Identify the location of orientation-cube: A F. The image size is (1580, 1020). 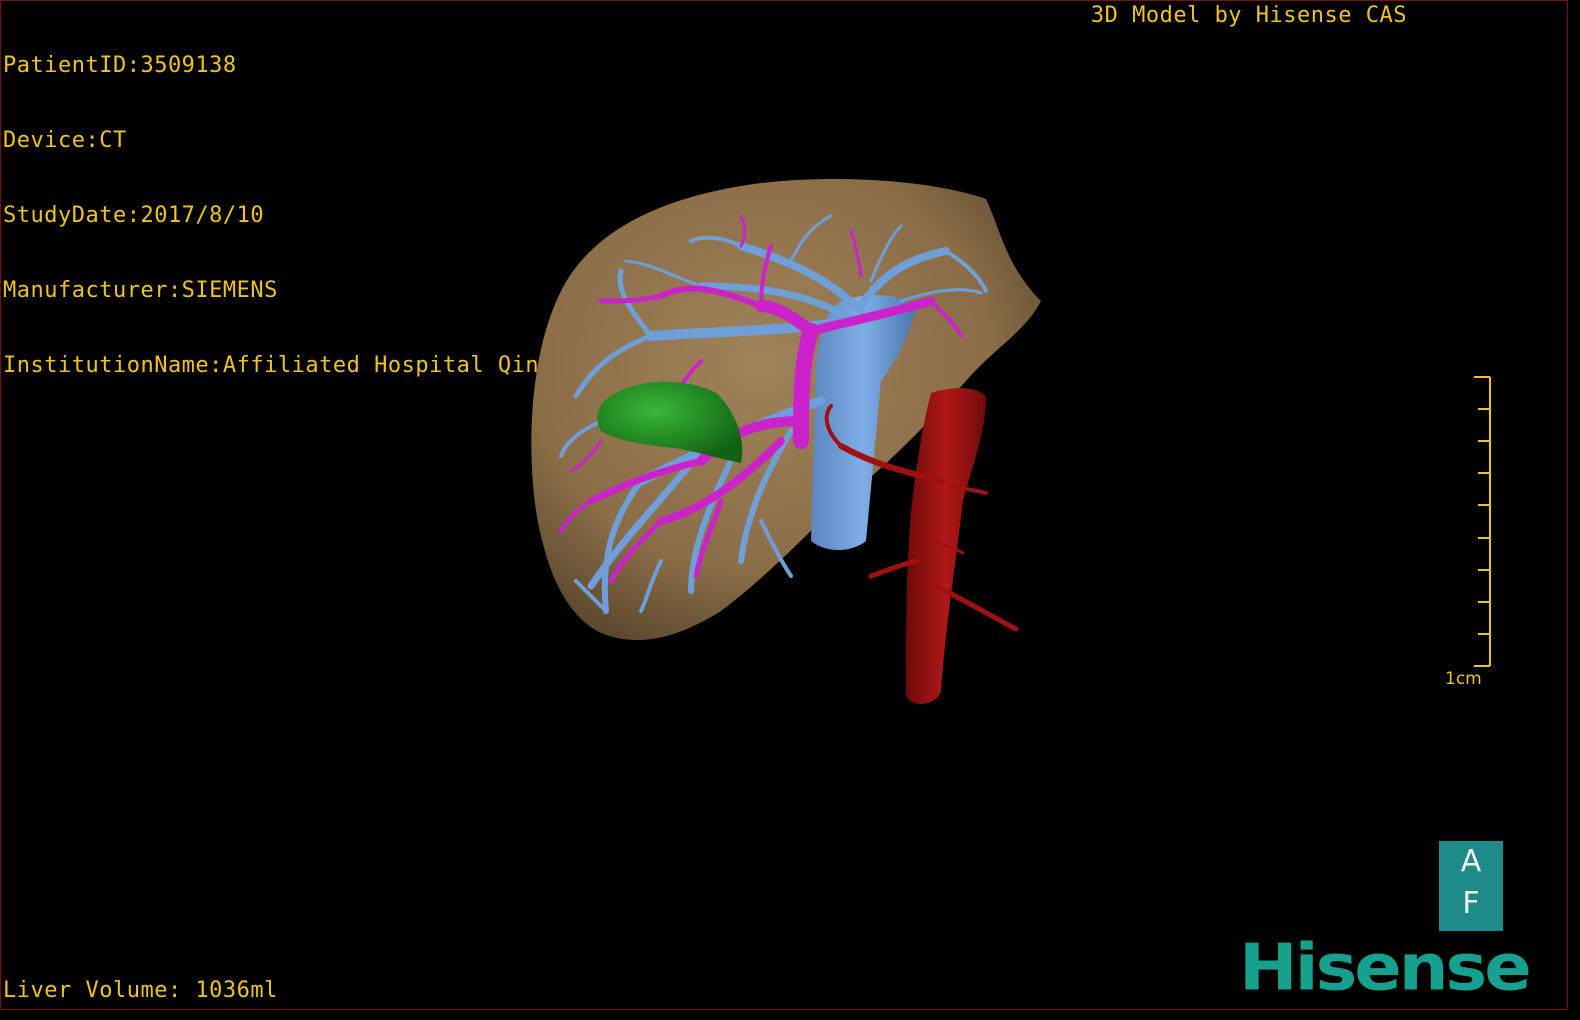
(1471, 886).